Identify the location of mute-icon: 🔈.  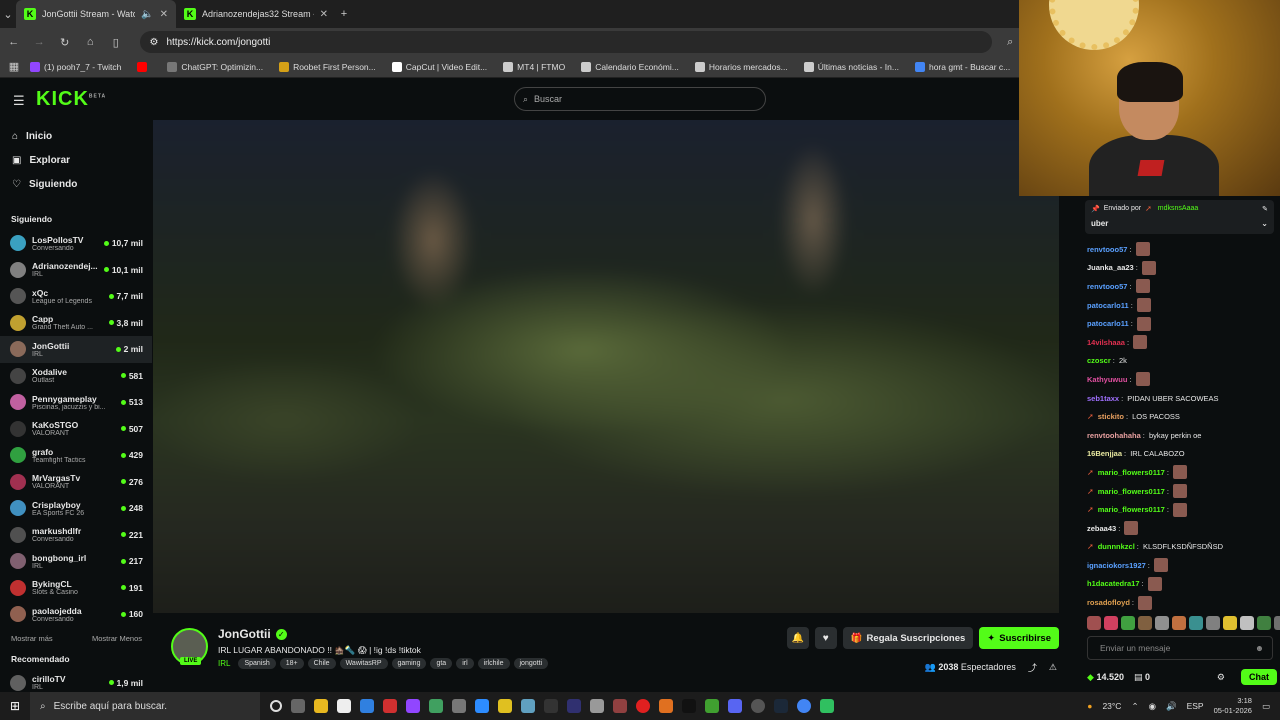
(147, 14).